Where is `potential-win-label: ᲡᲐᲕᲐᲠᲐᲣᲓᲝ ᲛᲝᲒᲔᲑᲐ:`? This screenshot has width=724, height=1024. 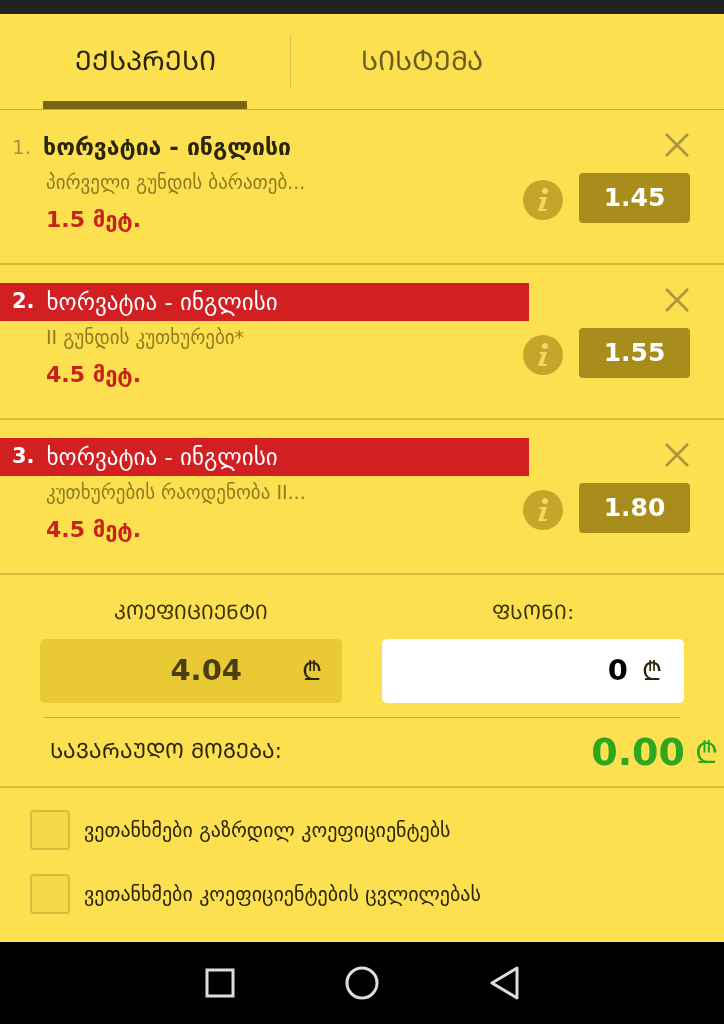 potential-win-label: ᲡᲐᲕᲐᲠᲐᲣᲓᲝ ᲛᲝᲒᲔᲑᲐ: is located at coordinates (166, 752).